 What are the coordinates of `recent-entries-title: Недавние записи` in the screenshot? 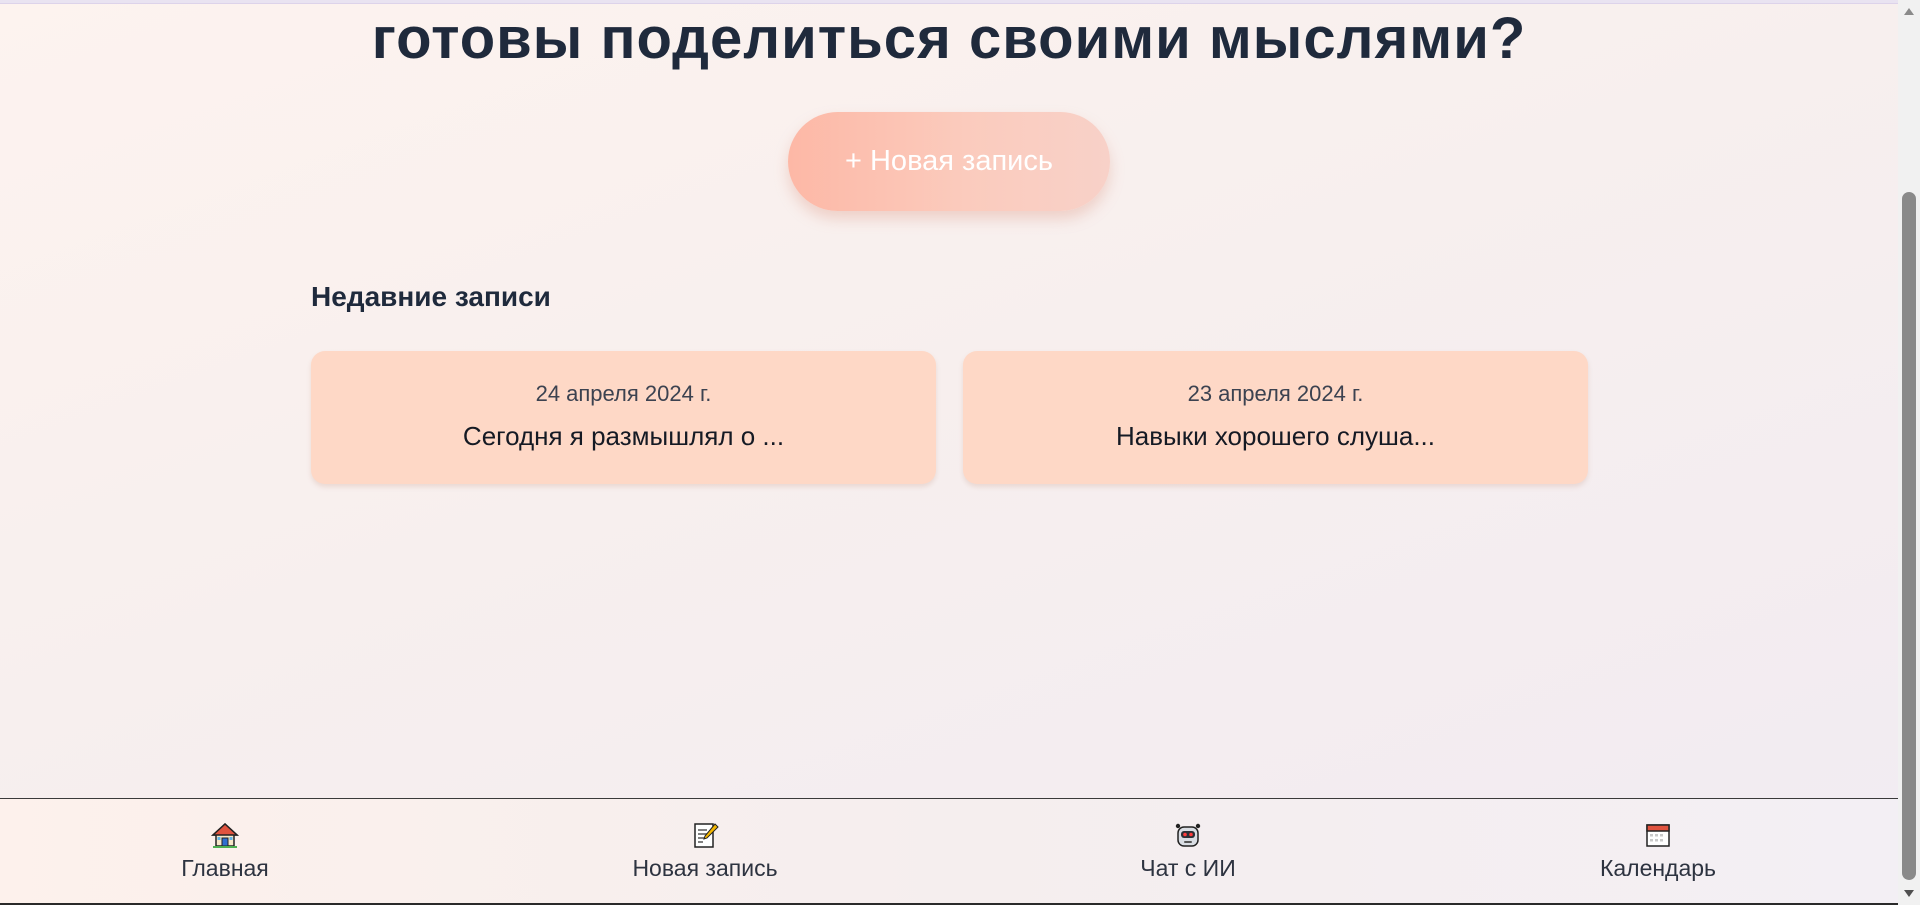 It's located at (431, 296).